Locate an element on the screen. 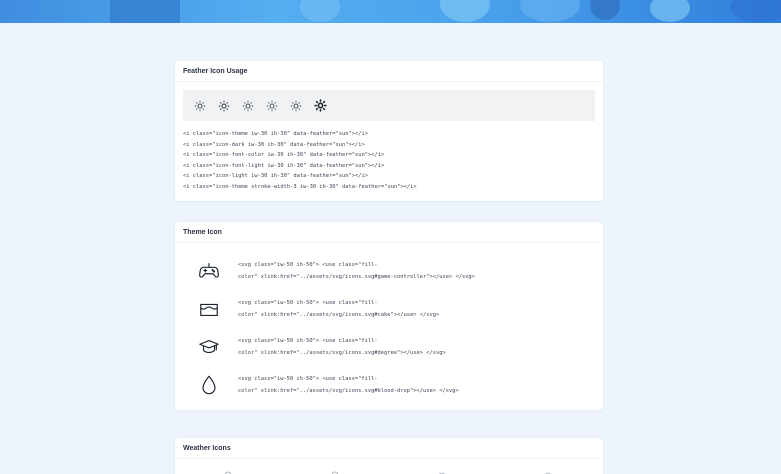  weather-icon-card: Weather Icons is located at coordinates (389, 456).